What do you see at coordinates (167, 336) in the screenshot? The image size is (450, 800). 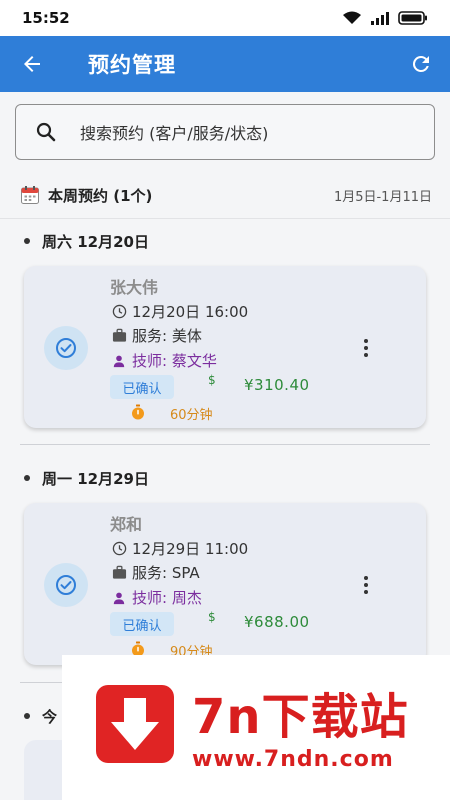 I see `service-text: 服务: 美体` at bounding box center [167, 336].